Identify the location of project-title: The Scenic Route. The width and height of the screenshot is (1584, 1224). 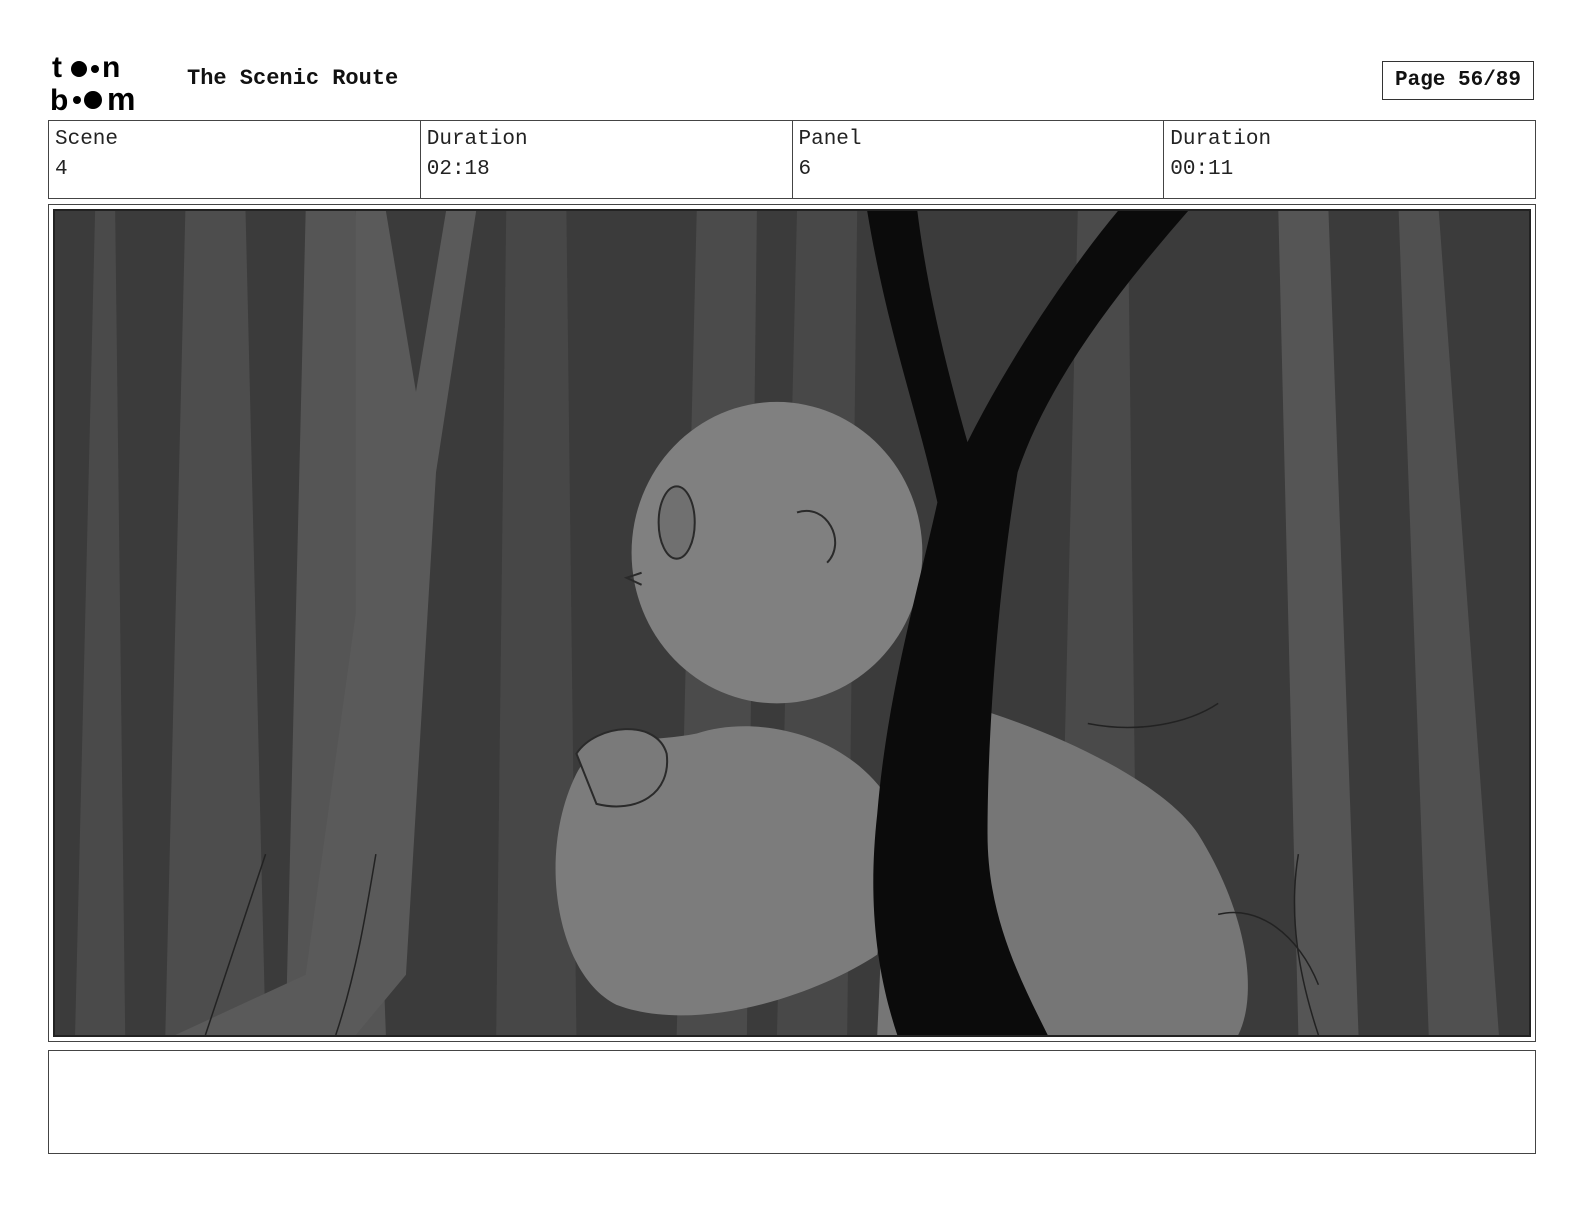
(293, 78).